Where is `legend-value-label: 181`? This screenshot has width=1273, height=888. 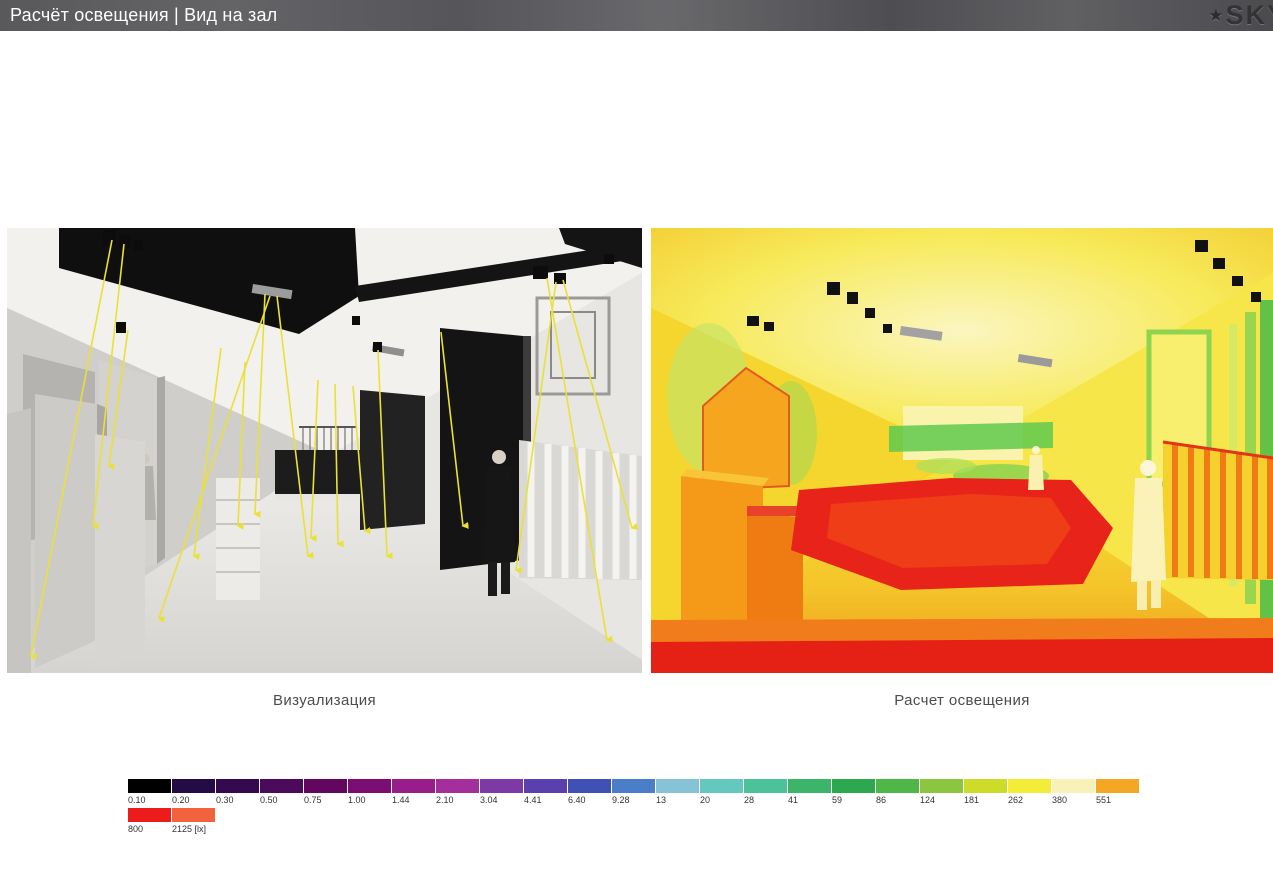
legend-value-label: 181 is located at coordinates (972, 800).